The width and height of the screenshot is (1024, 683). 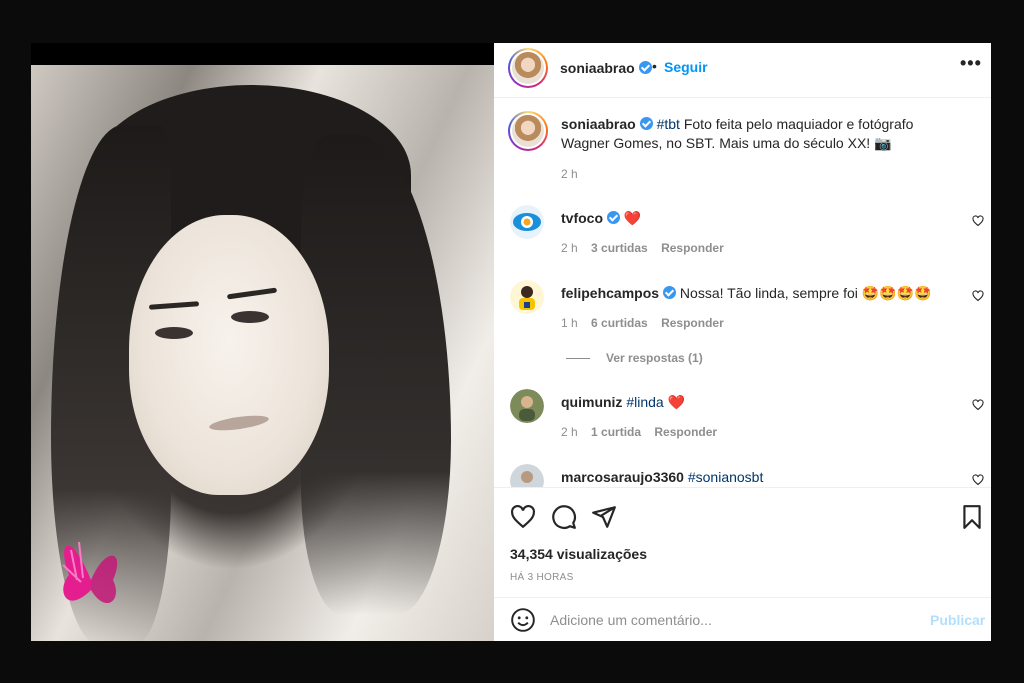 What do you see at coordinates (597, 68) in the screenshot?
I see `author-username-text: soniaabrao` at bounding box center [597, 68].